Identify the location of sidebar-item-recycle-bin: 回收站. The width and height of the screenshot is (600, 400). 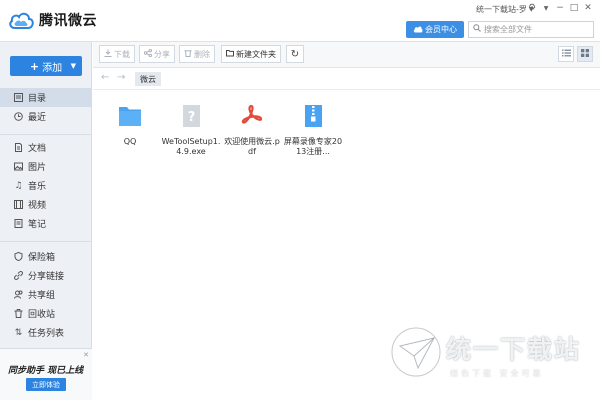
(46, 313).